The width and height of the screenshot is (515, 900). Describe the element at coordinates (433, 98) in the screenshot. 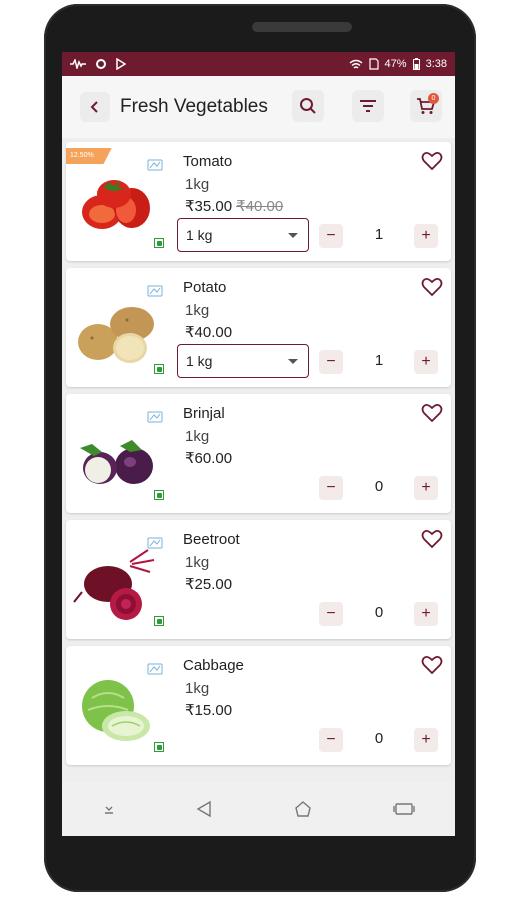

I see `cart-count-badge: 0` at that location.